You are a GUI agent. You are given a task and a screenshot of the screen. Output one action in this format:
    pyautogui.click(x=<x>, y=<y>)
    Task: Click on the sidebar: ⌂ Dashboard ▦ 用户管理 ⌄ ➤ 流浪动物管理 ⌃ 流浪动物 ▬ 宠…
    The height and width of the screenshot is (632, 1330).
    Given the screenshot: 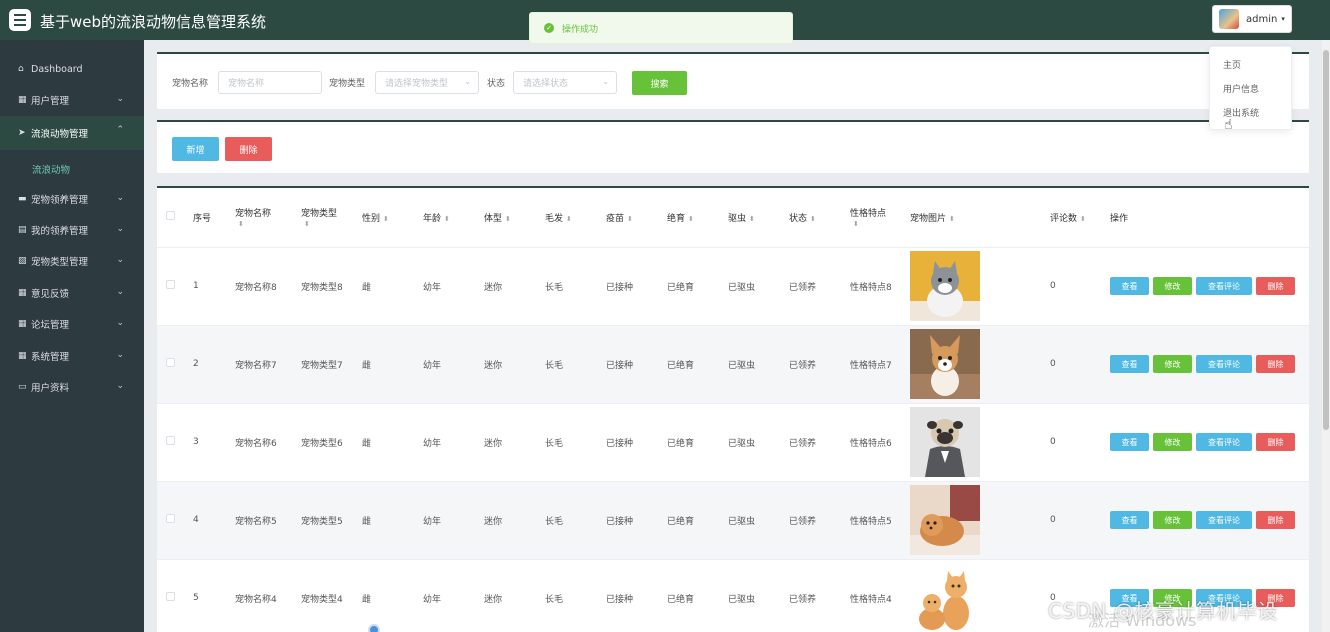 What is the action you would take?
    pyautogui.click(x=72, y=336)
    